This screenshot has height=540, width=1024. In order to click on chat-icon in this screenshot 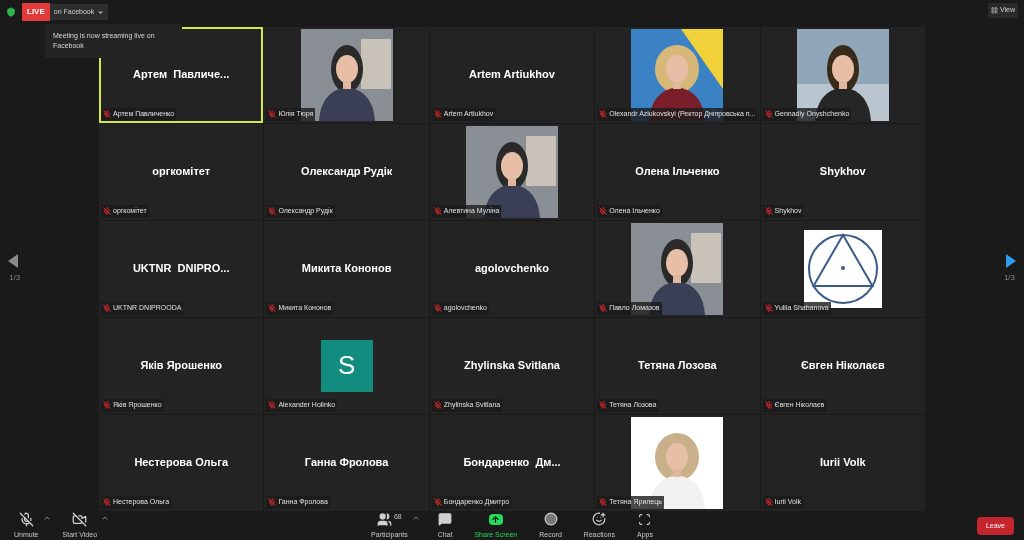, I will do `click(445, 519)`.